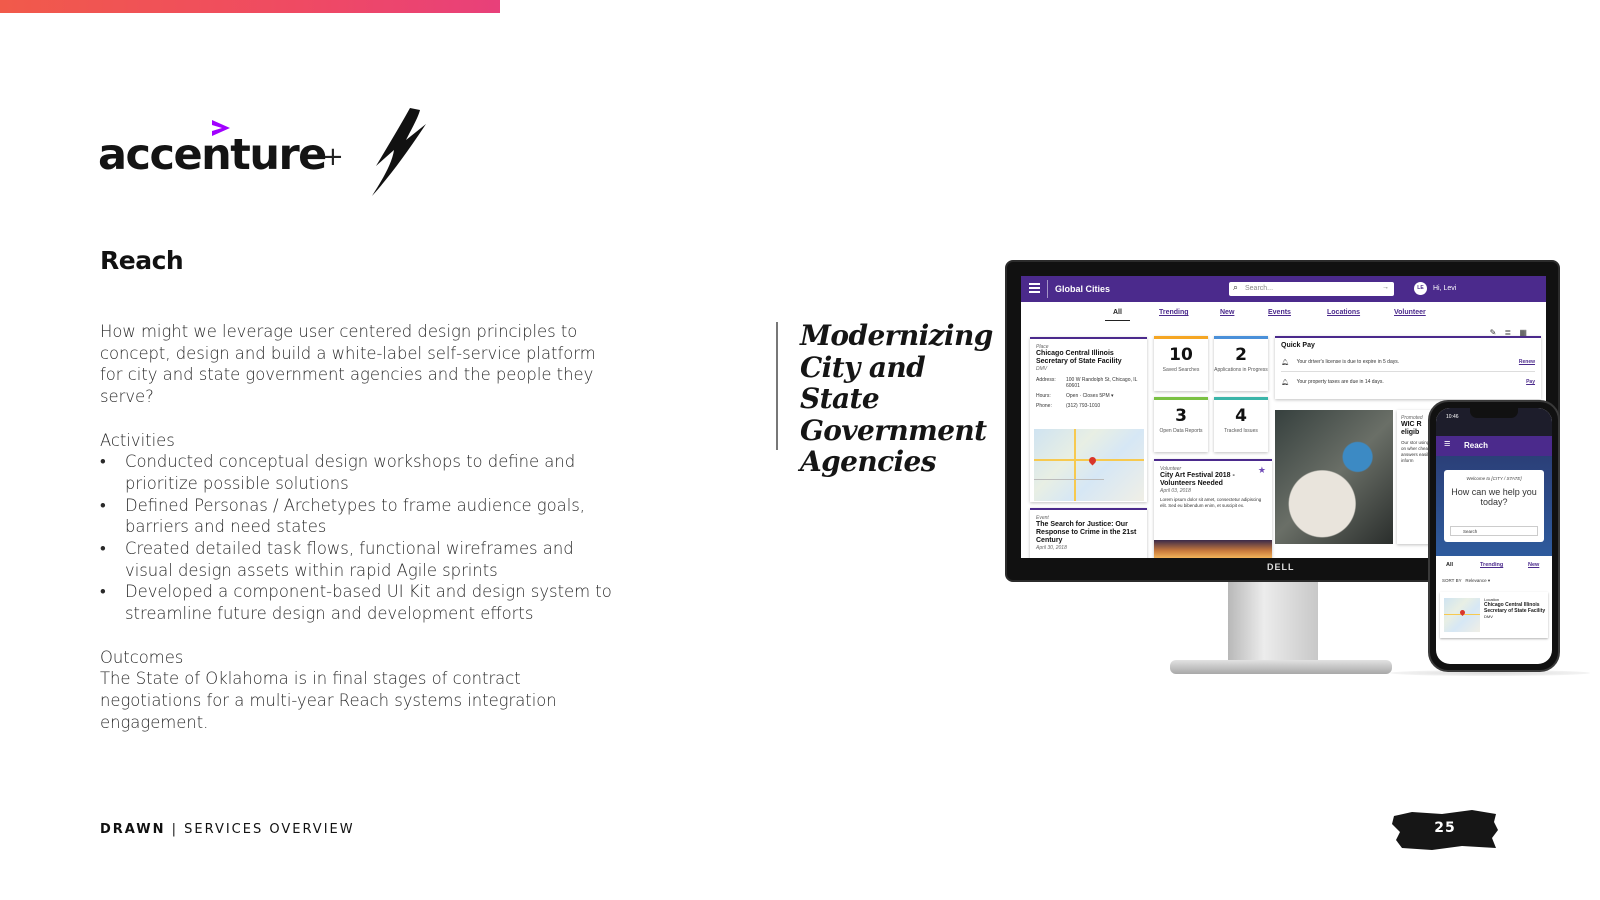 This screenshot has height=900, width=1600. Describe the element at coordinates (1181, 363) in the screenshot. I see `stat-card: 10 Saved Searches` at that location.